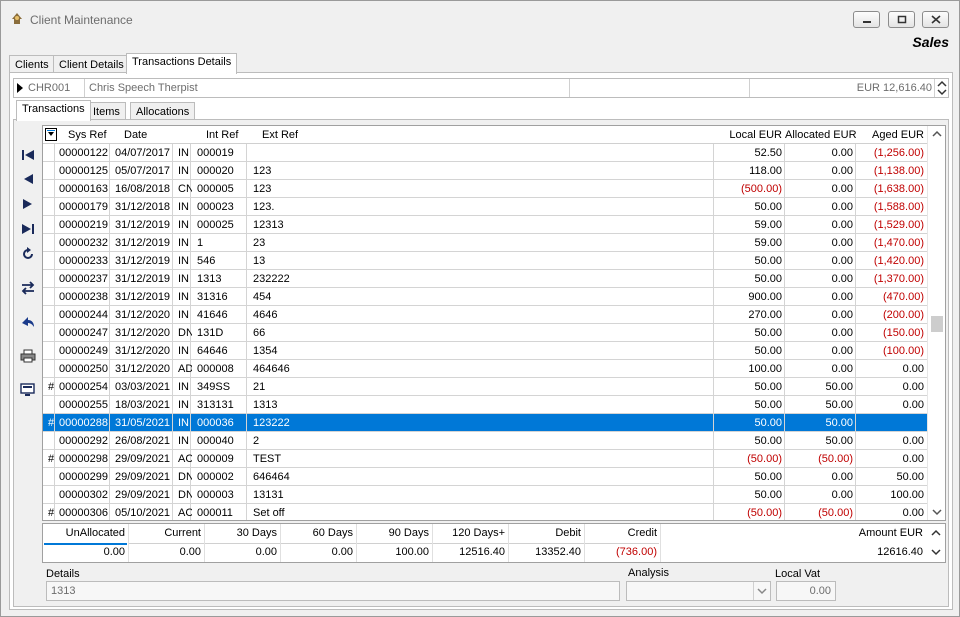 The image size is (960, 617). Describe the element at coordinates (28, 179) in the screenshot. I see `previous-record-button` at that location.